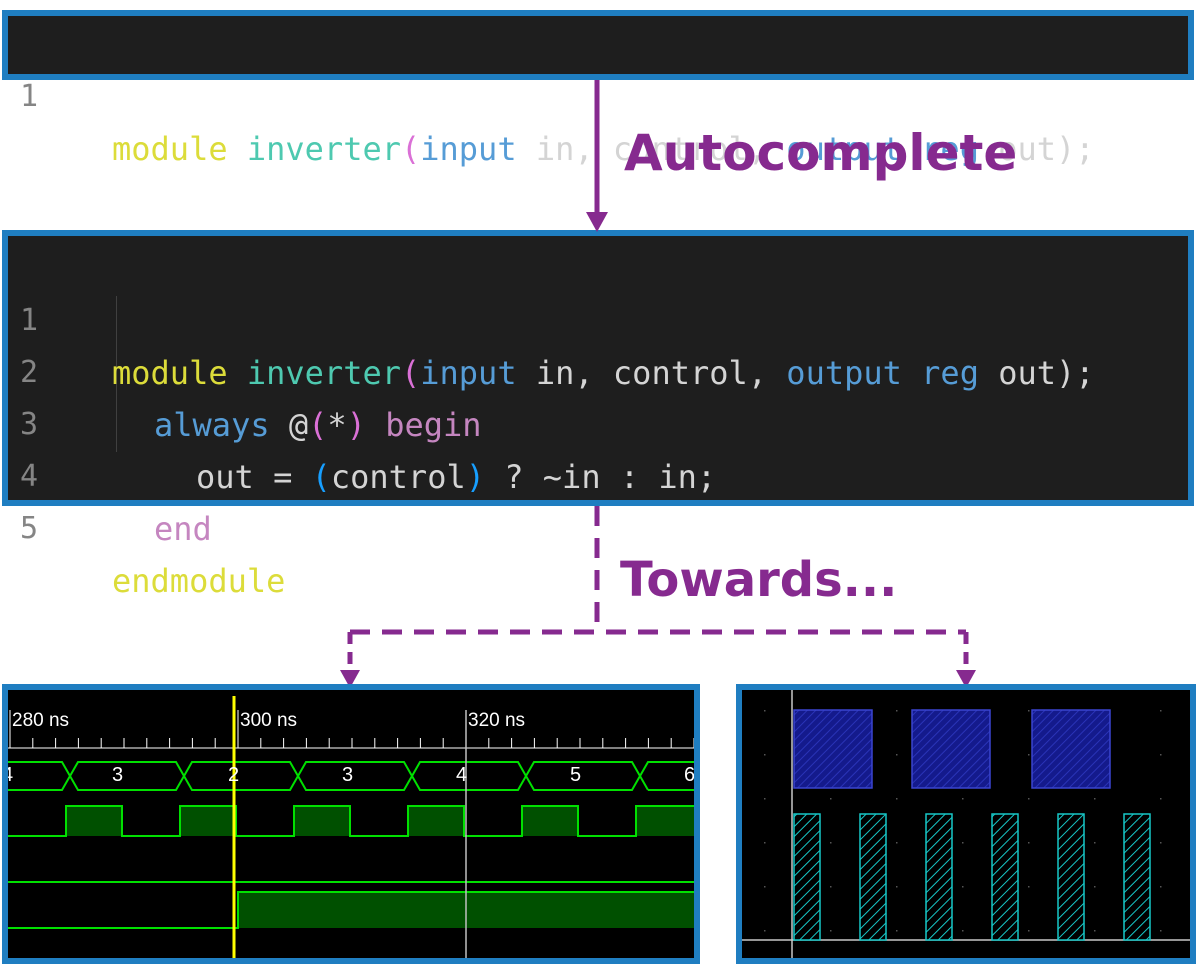  I want to click on time-ruler, so click(351, 729).